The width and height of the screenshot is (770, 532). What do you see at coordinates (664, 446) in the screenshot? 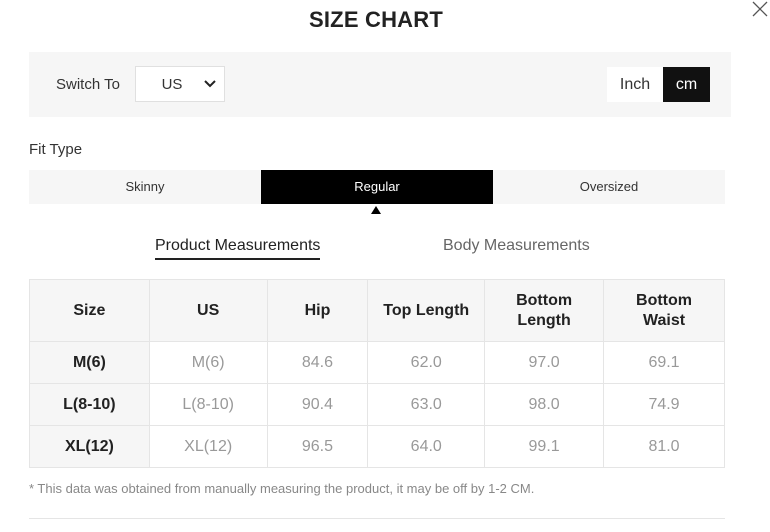
I see `table-cell: 81.0` at bounding box center [664, 446].